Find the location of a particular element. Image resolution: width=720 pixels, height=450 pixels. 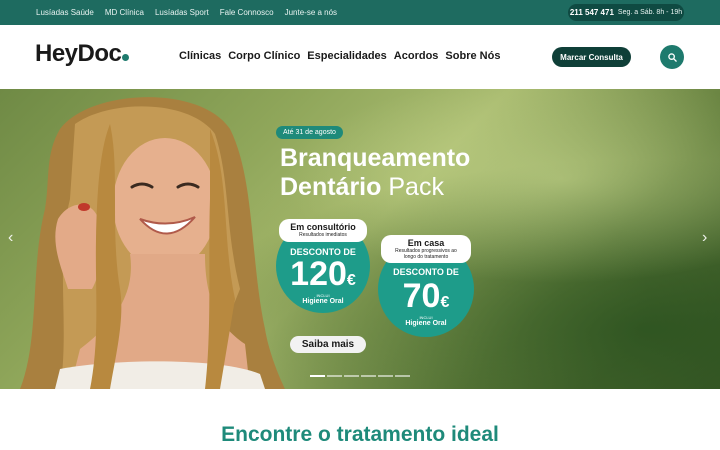

phone-pill: 211 547 471 Seg. a Sáb. 8h - 19h is located at coordinates (626, 12).